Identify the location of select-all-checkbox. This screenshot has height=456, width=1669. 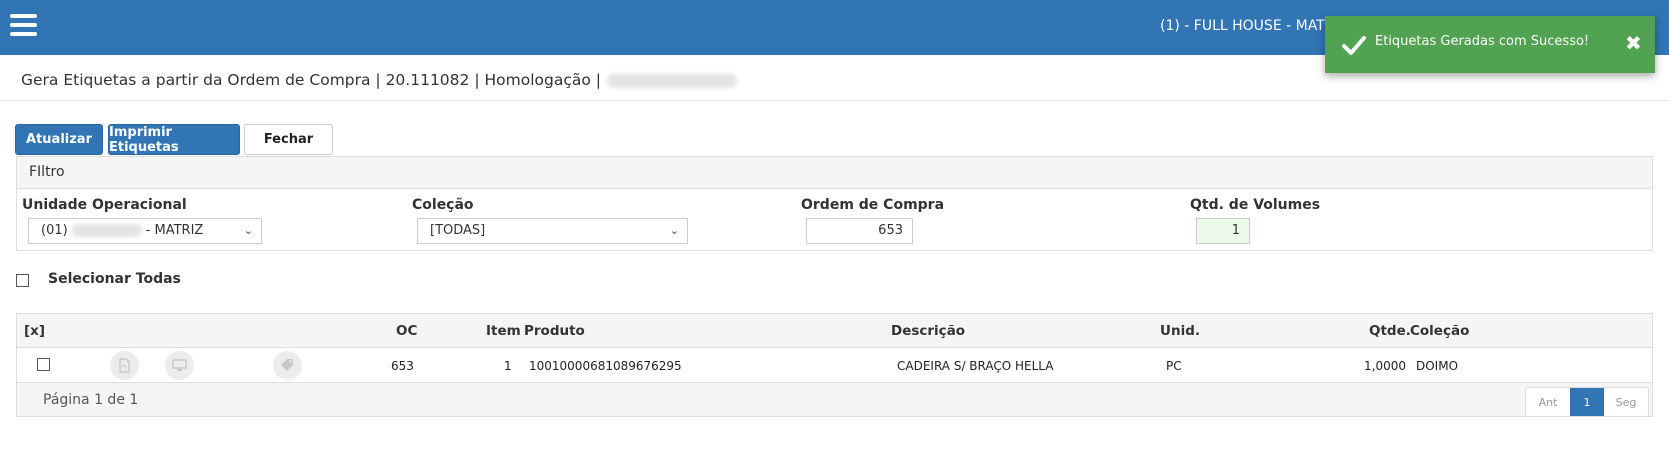
(22, 280).